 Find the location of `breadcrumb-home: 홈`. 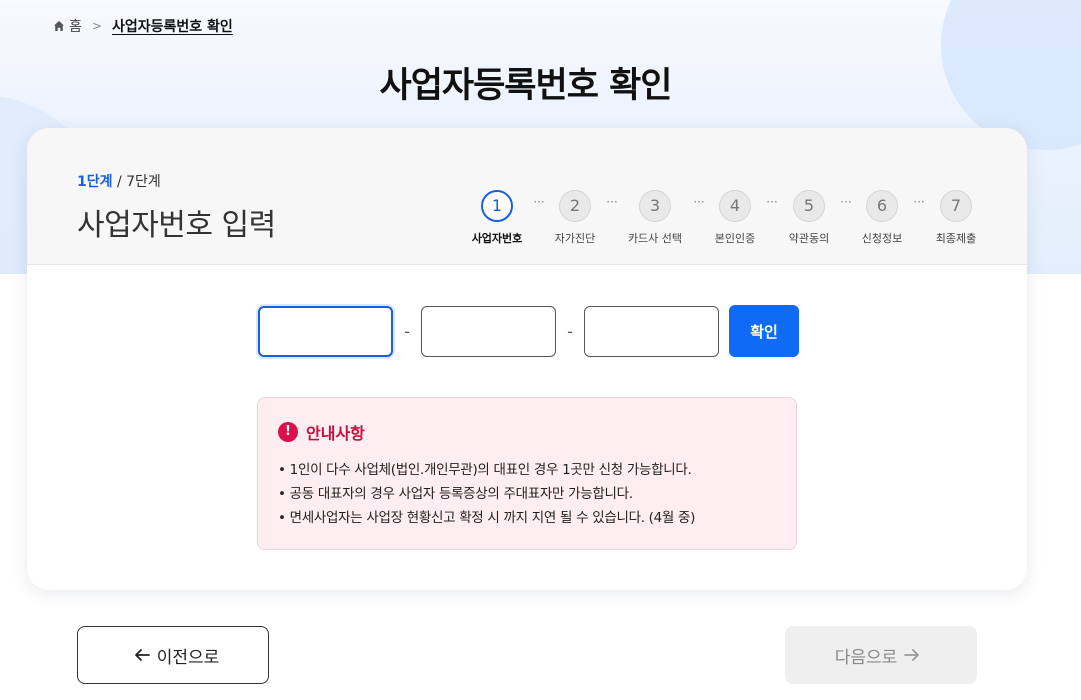

breadcrumb-home: 홈 is located at coordinates (75, 26).